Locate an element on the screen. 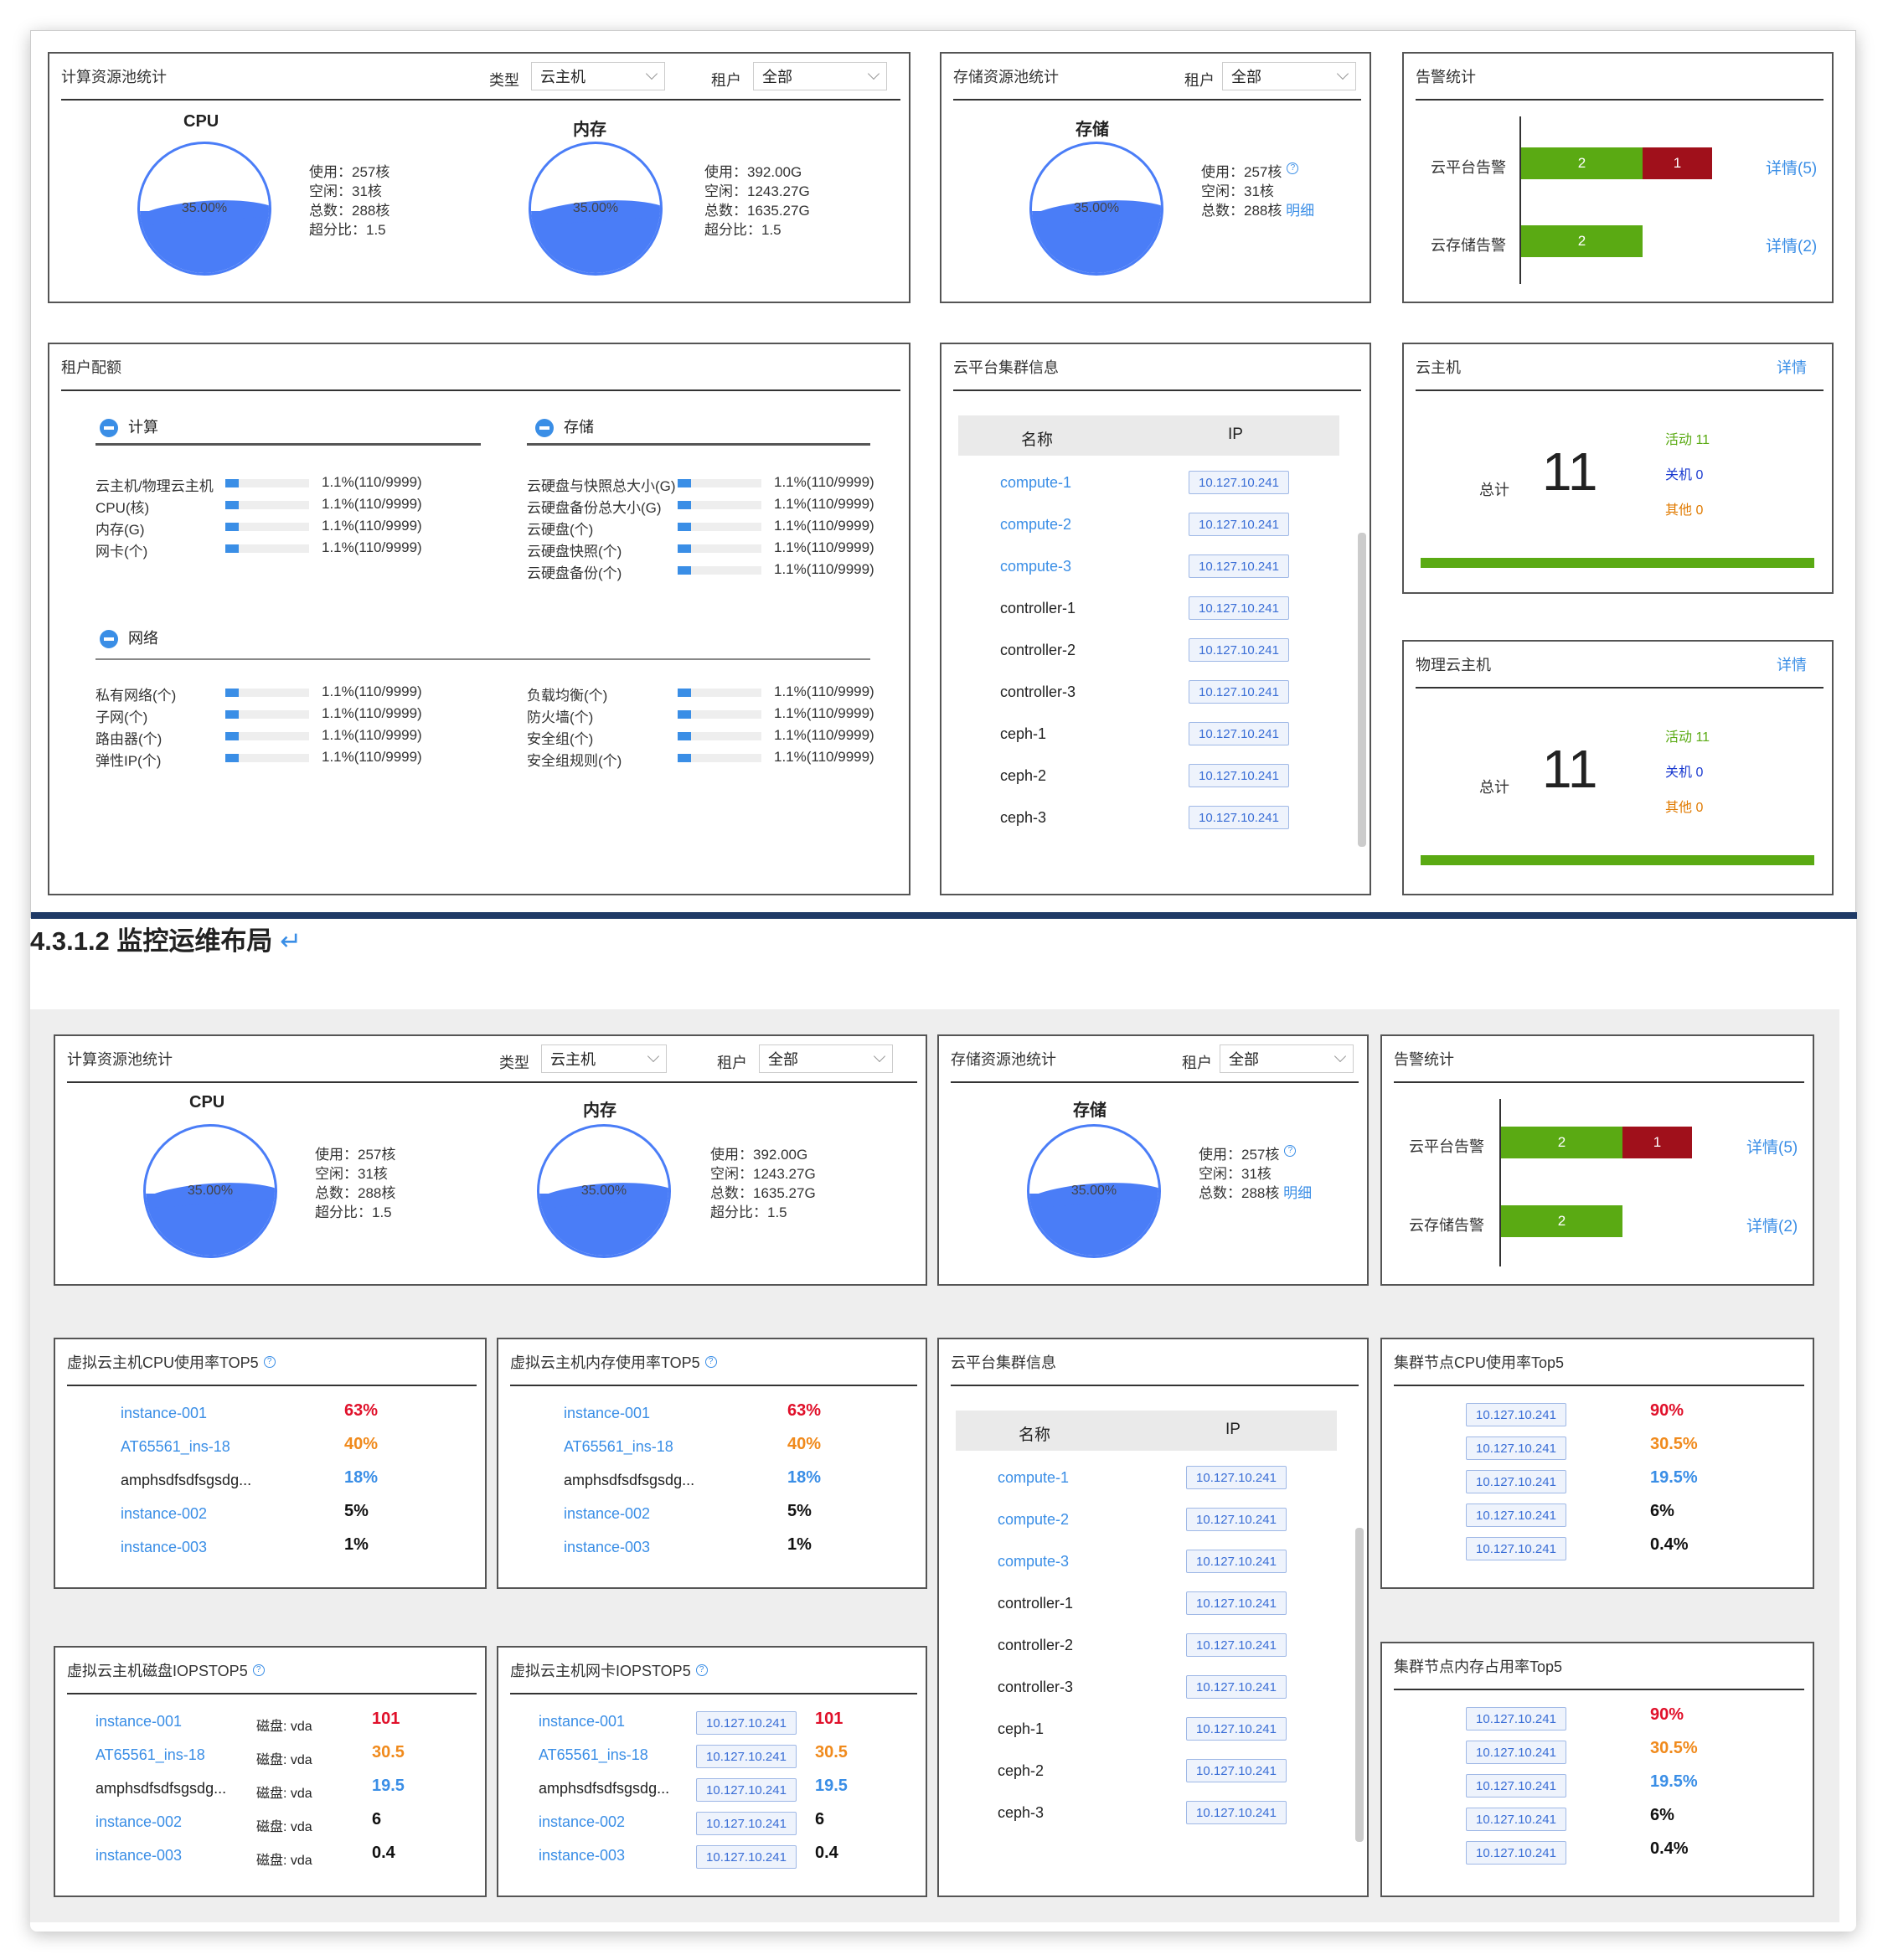 The width and height of the screenshot is (1888, 1960). storage-title: 存储 is located at coordinates (1092, 130).